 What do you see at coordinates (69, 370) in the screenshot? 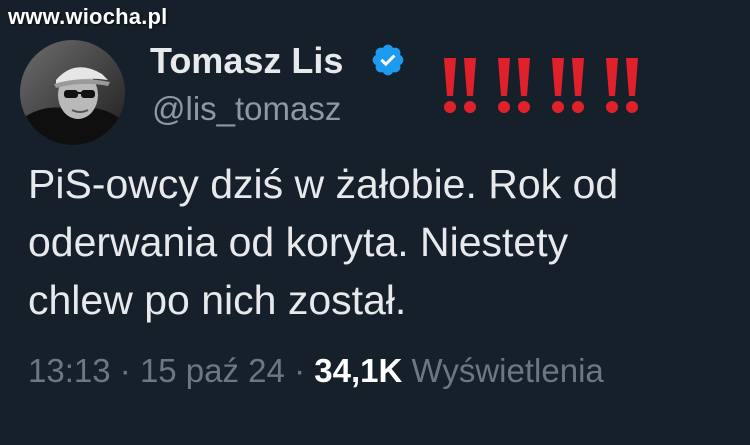
I see `tweet-time: 13:13` at bounding box center [69, 370].